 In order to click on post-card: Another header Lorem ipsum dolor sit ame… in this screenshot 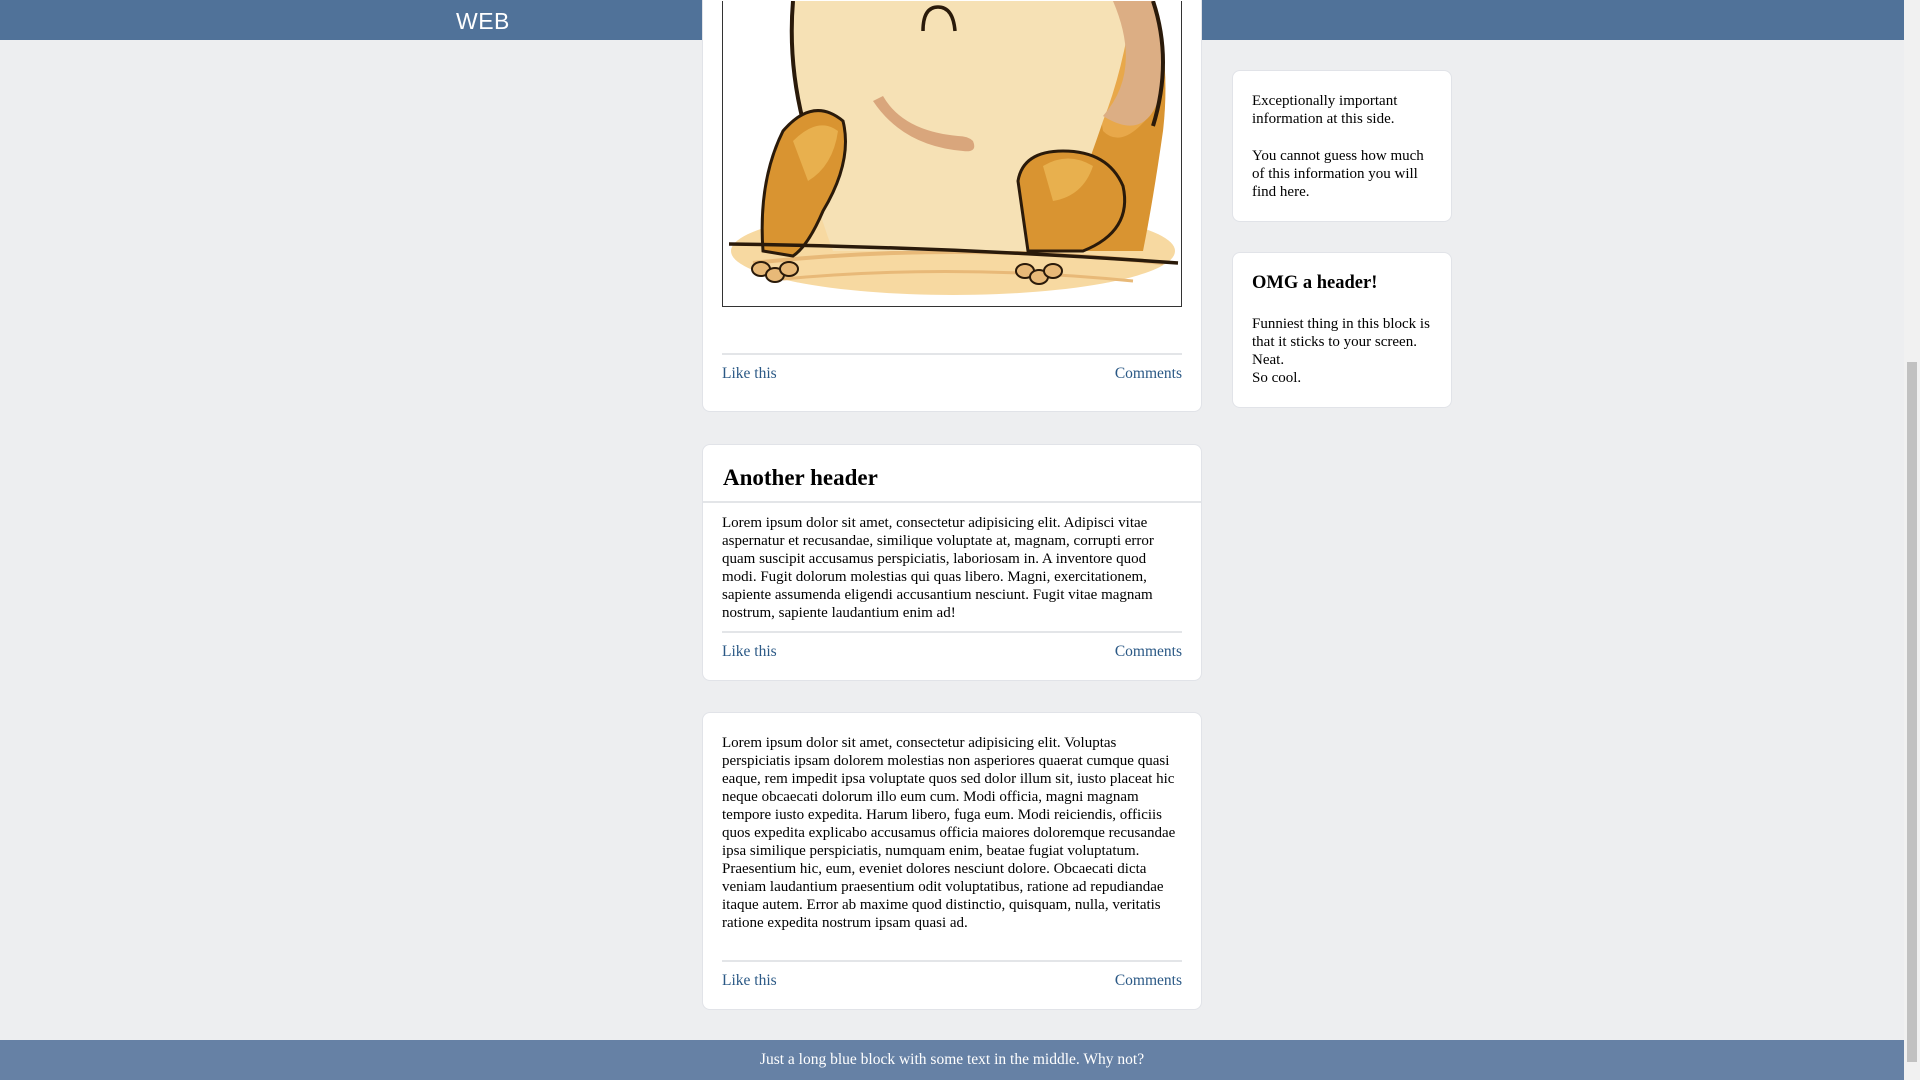, I will do `click(952, 562)`.